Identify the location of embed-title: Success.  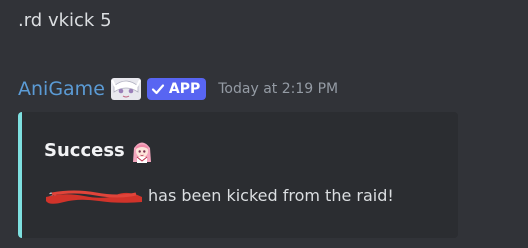
(98, 151).